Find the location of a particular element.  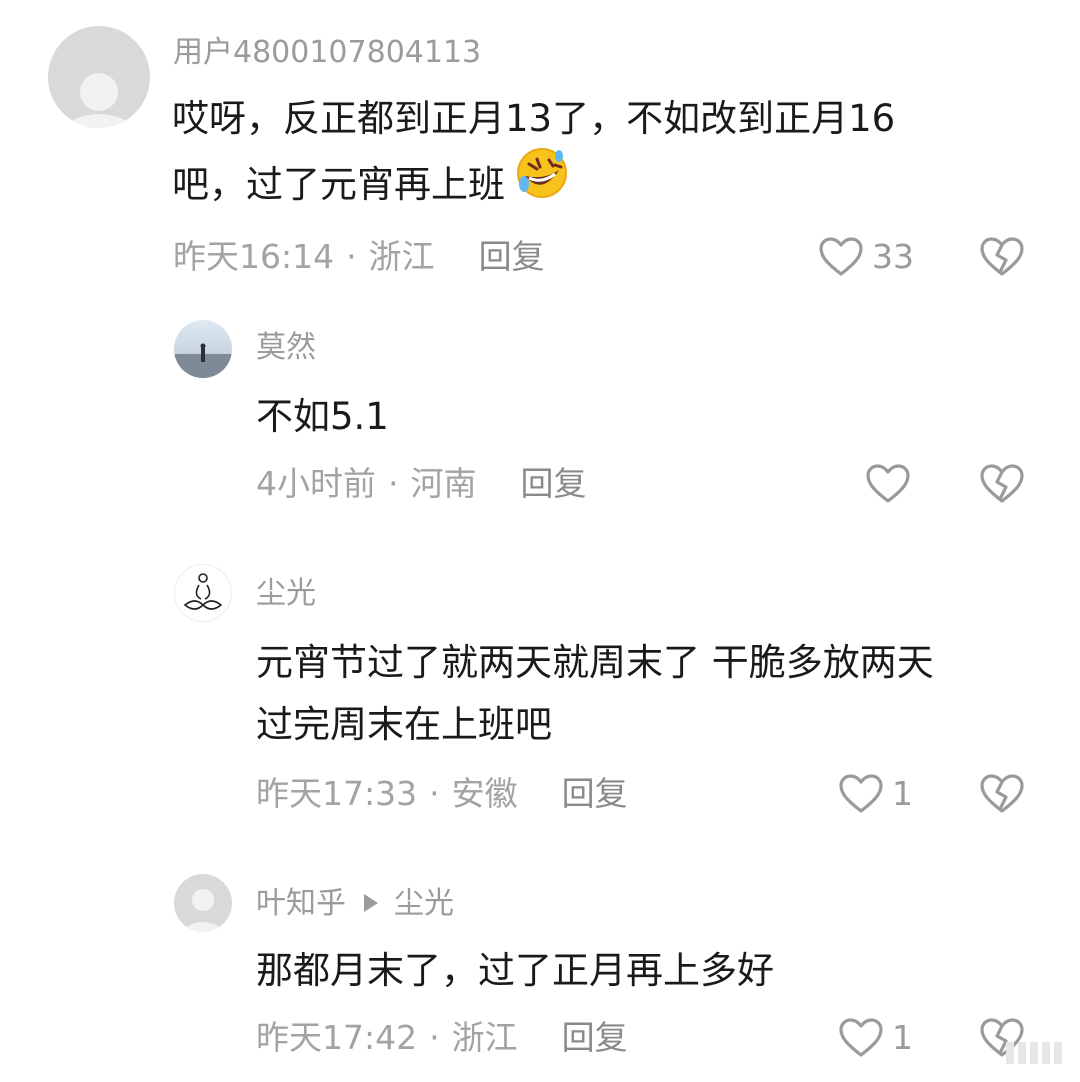

comment-time: 昨天16:14 is located at coordinates (254, 256).